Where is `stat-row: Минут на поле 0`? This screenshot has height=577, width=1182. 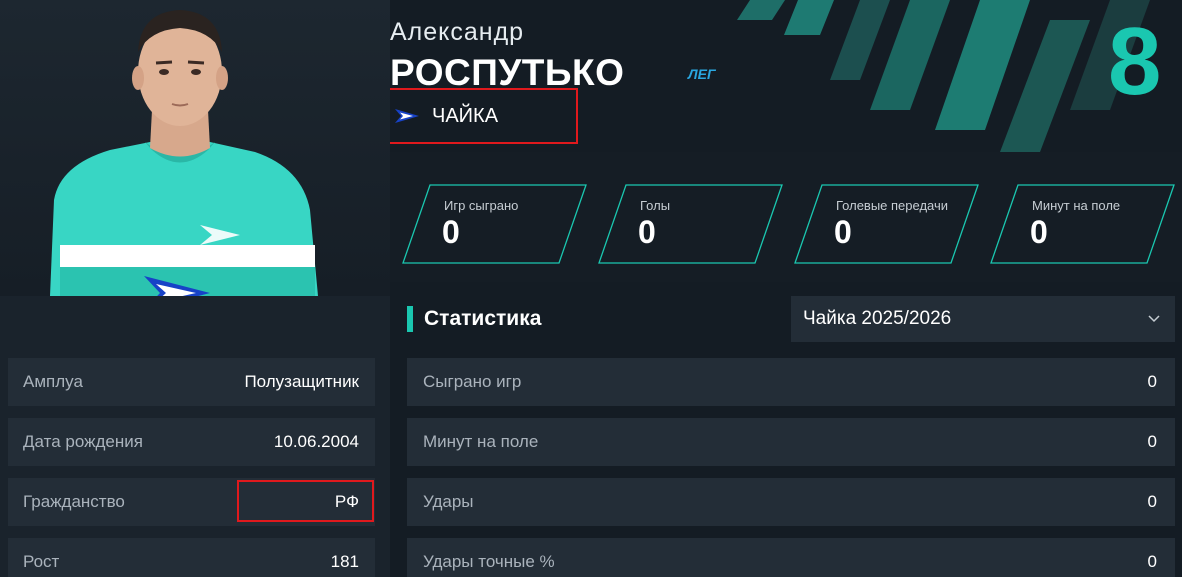 stat-row: Минут на поле 0 is located at coordinates (791, 442).